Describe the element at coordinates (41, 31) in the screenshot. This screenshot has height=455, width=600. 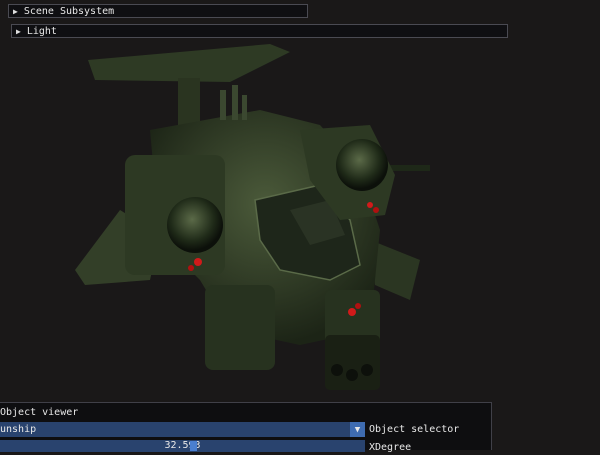
I see `light-label: Light` at that location.